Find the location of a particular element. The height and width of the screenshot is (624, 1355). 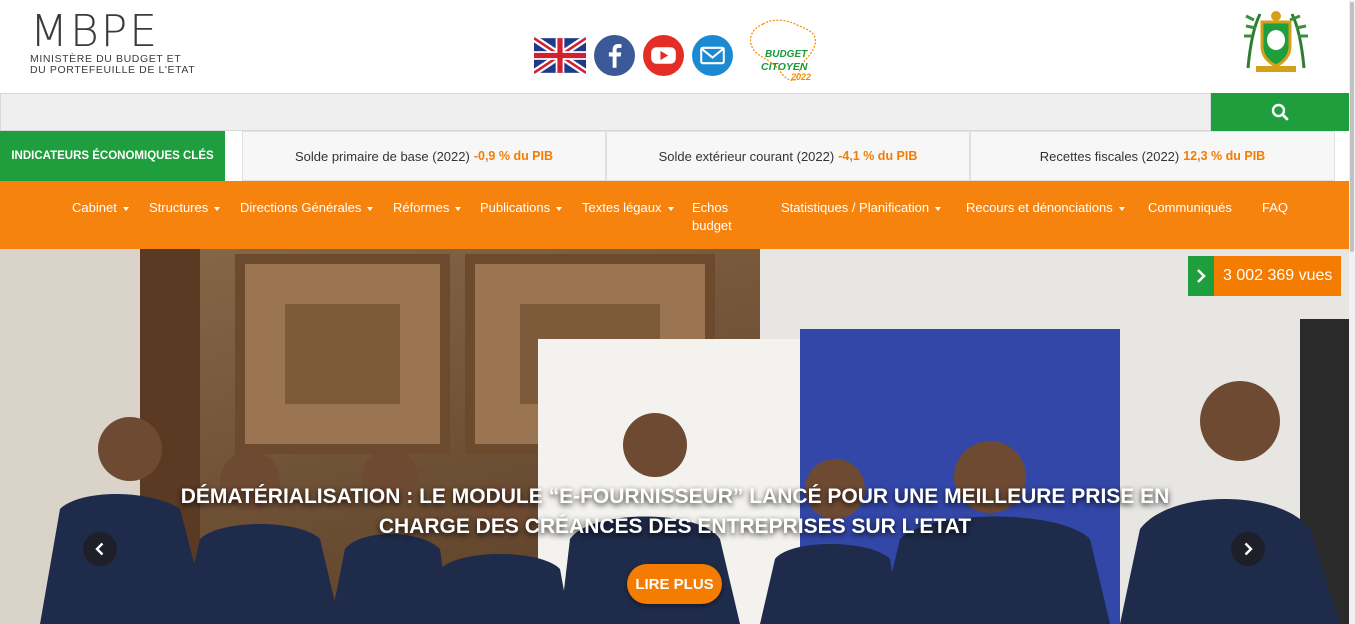

page-scrollbar is located at coordinates (1352, 312).